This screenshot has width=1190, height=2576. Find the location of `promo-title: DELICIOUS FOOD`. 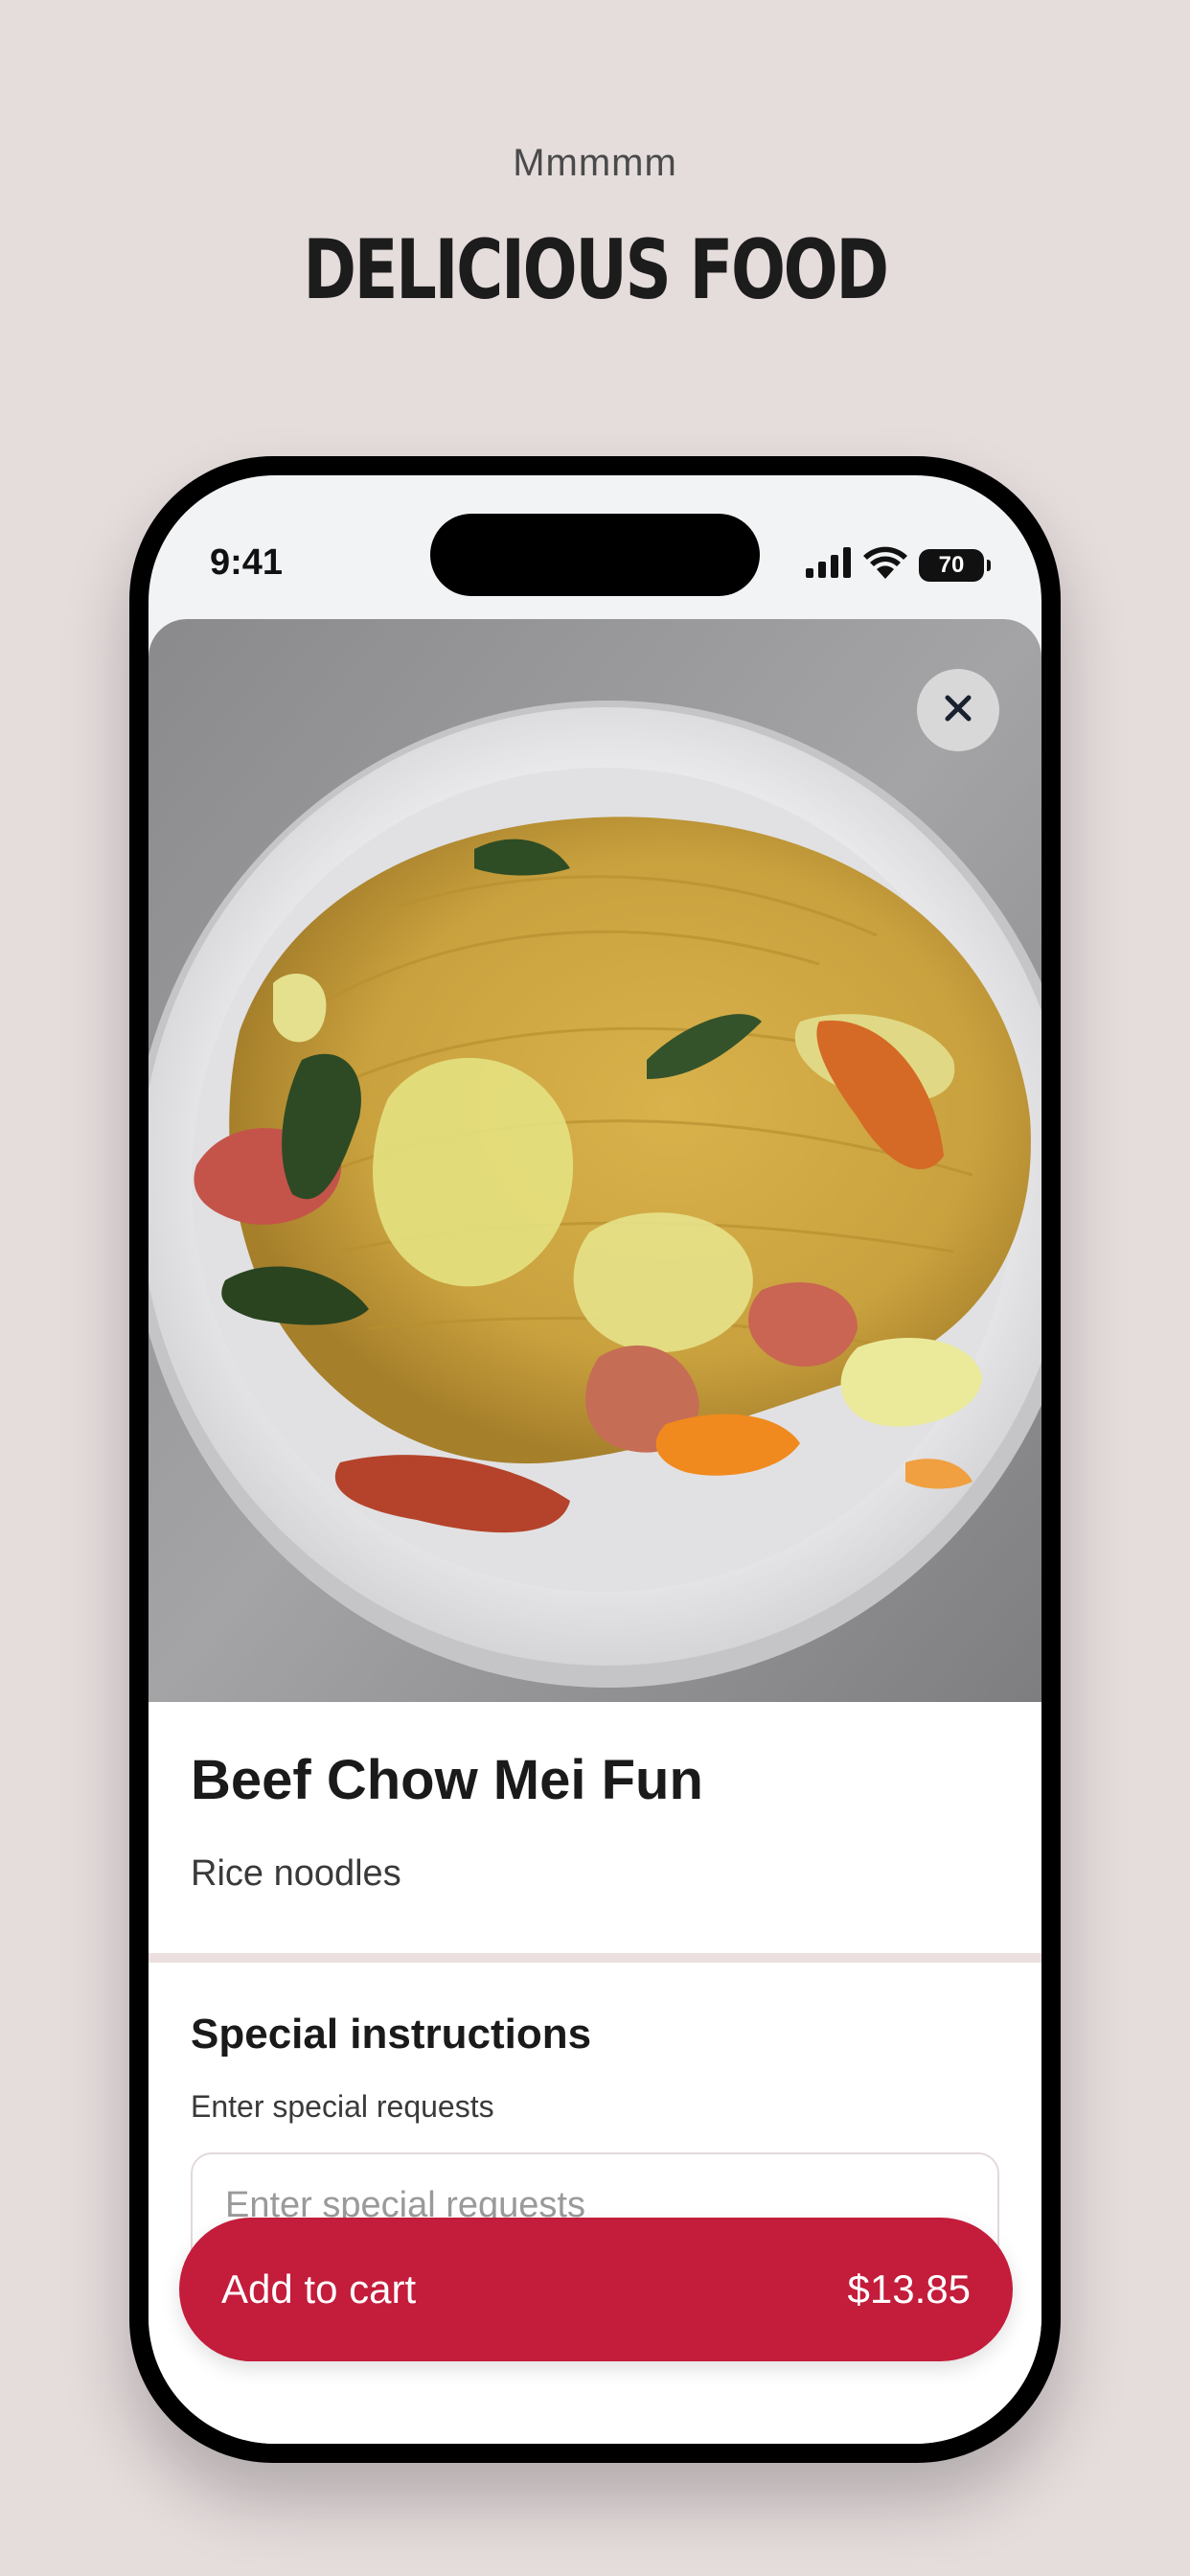

promo-title: DELICIOUS FOOD is located at coordinates (596, 270).